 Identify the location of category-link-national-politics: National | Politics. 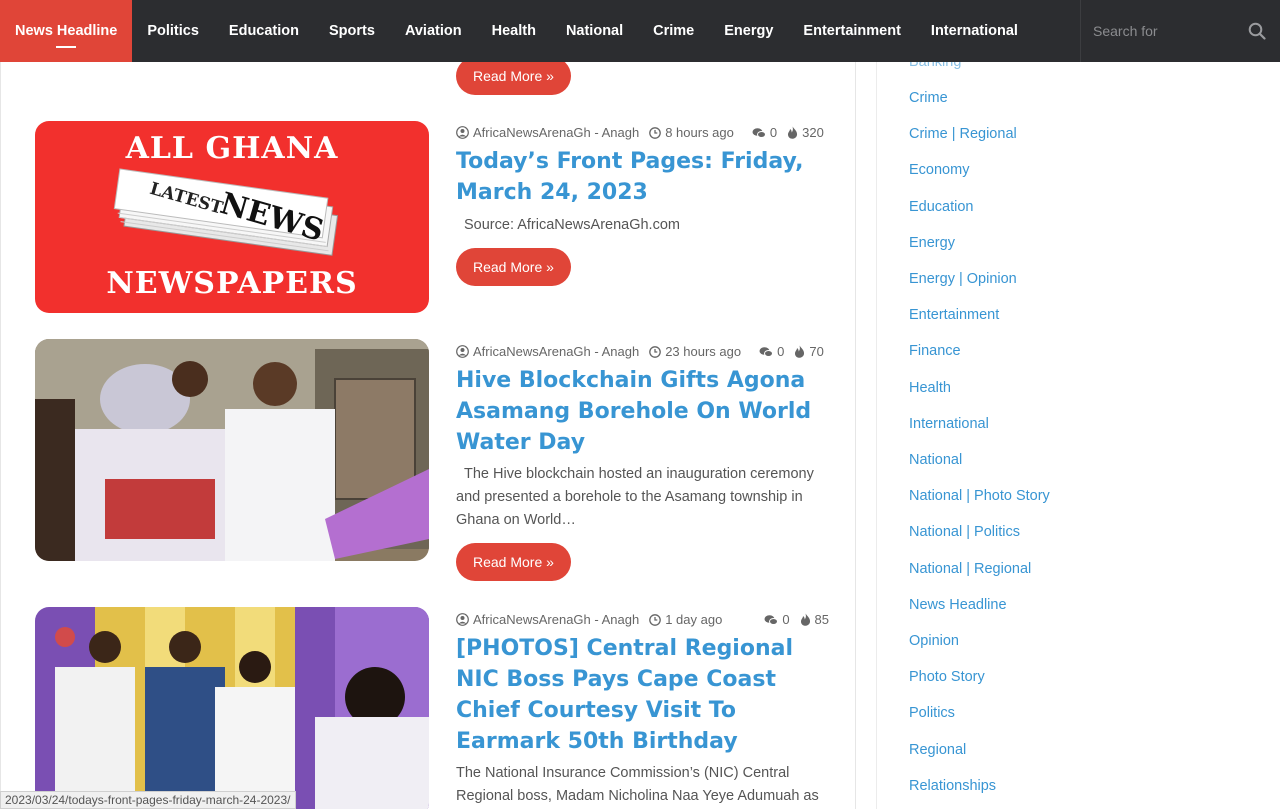
(964, 532).